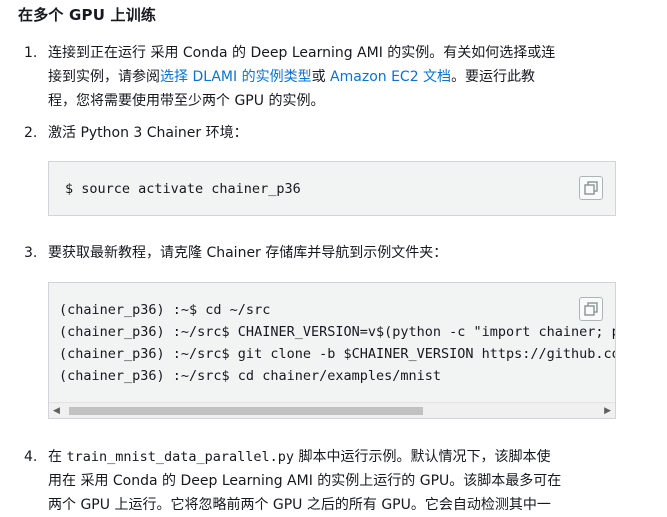  Describe the element at coordinates (236, 77) in the screenshot. I see `instance-type-link: 选择 DLAMI 的实例类型` at that location.